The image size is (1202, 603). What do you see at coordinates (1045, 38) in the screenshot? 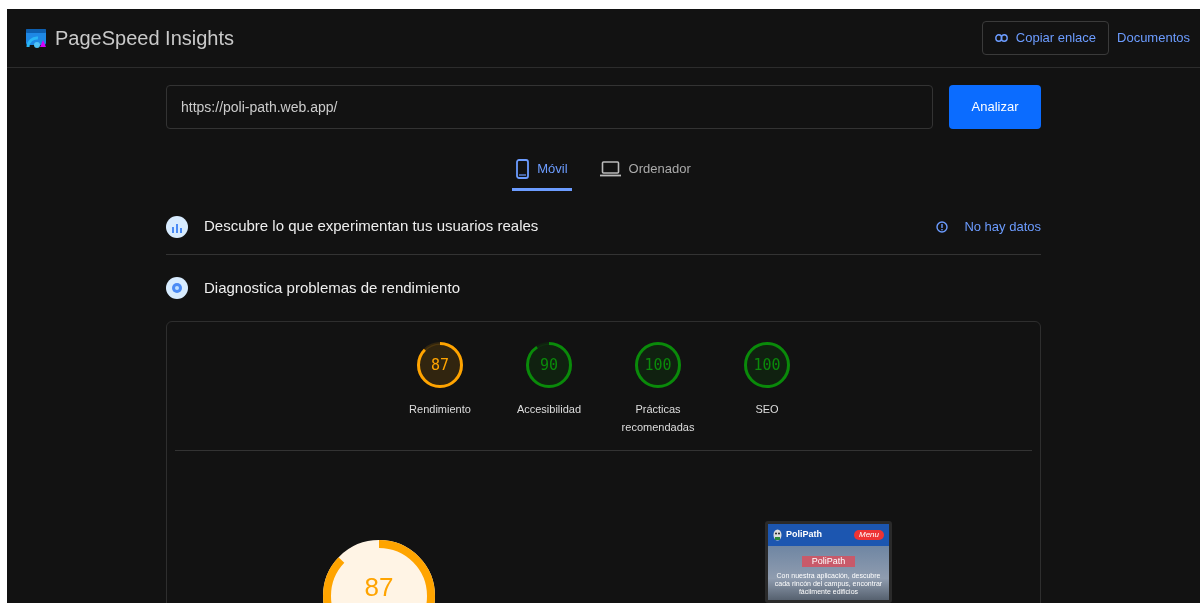
I see `copy-link-button: Copiar enlace` at bounding box center [1045, 38].